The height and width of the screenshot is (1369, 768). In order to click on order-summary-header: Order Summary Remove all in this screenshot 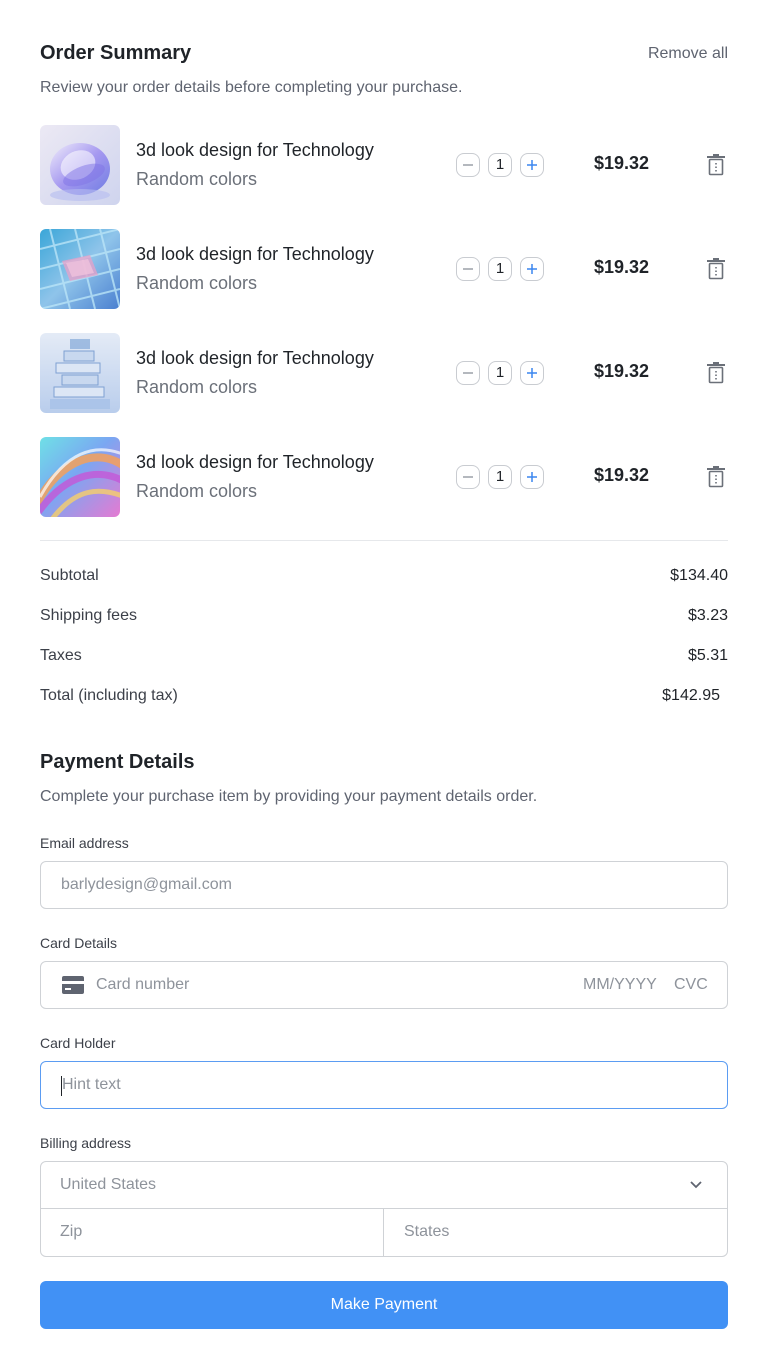, I will do `click(384, 56)`.